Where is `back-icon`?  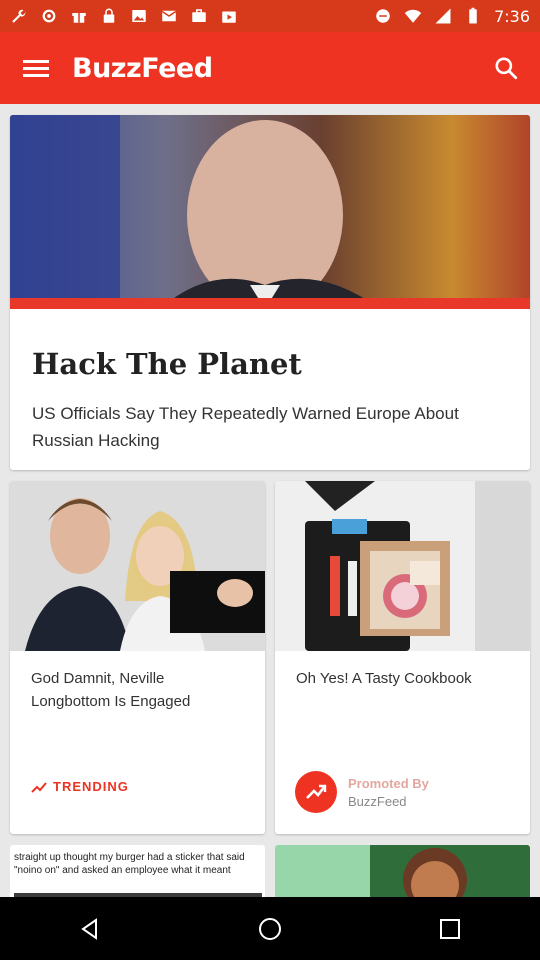 back-icon is located at coordinates (90, 929).